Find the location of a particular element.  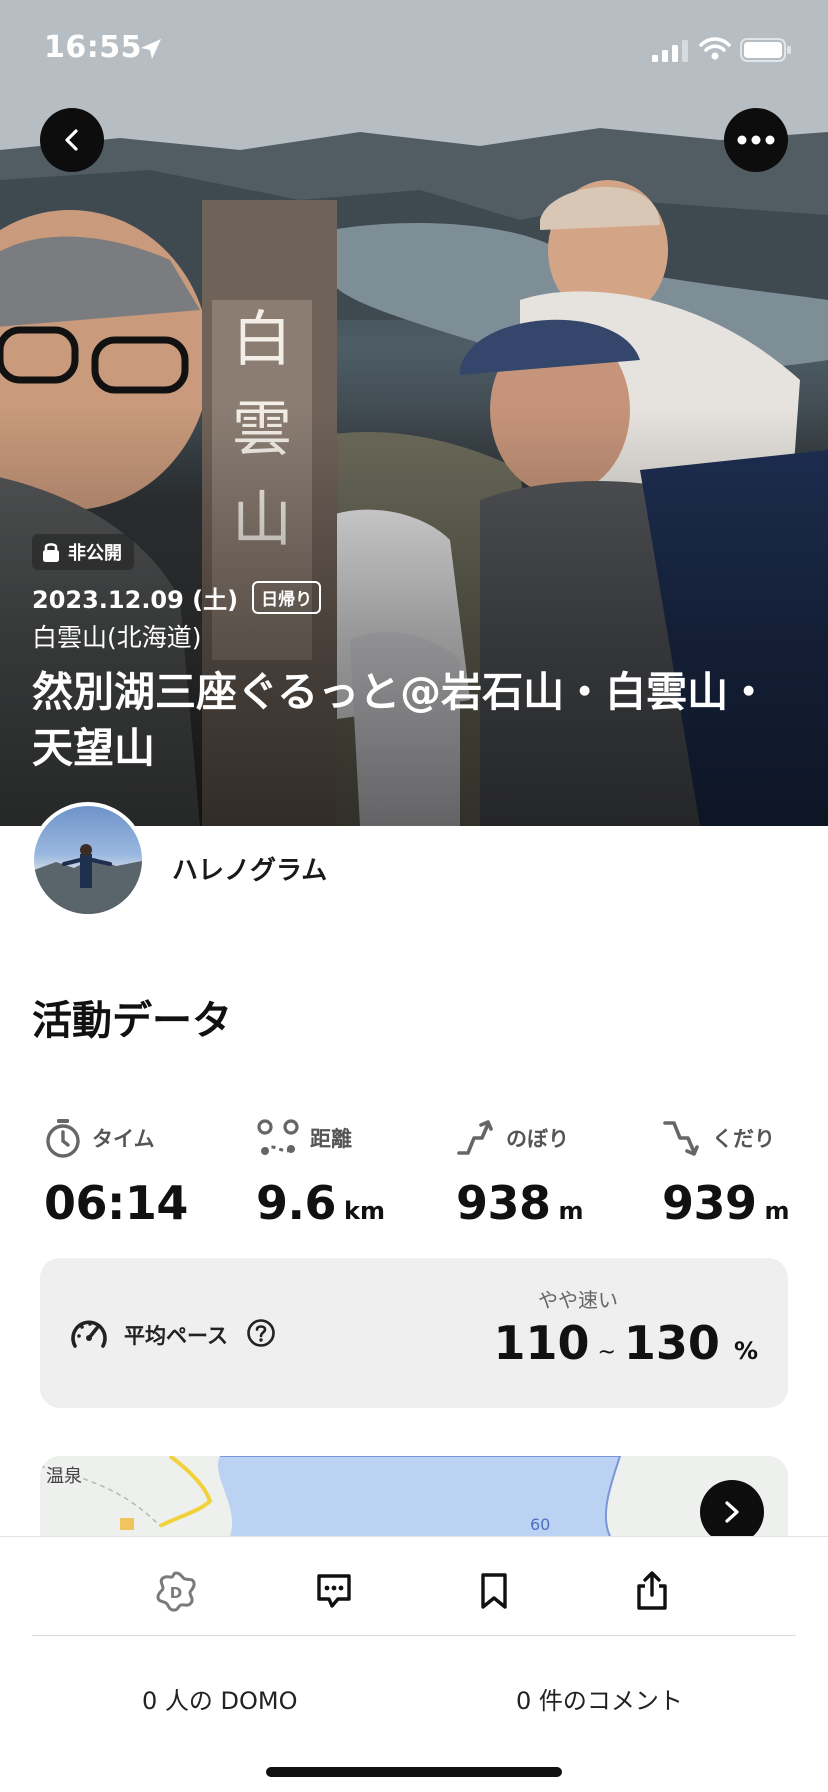

back-button is located at coordinates (72, 140).